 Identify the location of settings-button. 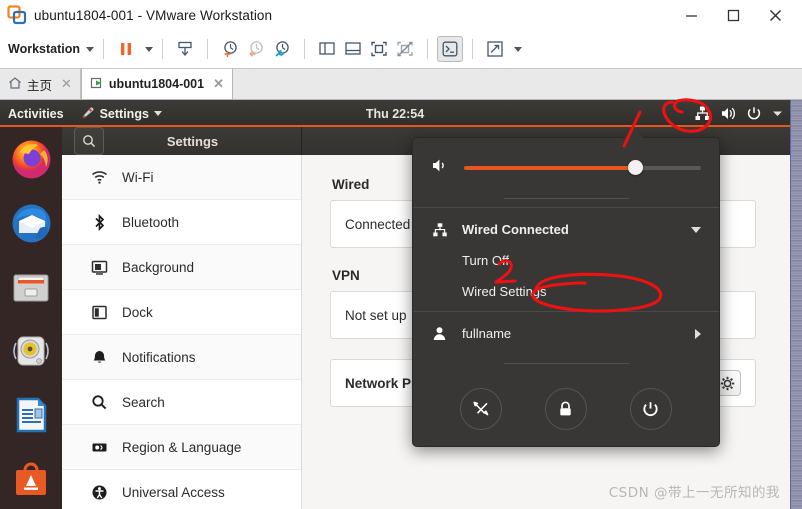
(481, 409).